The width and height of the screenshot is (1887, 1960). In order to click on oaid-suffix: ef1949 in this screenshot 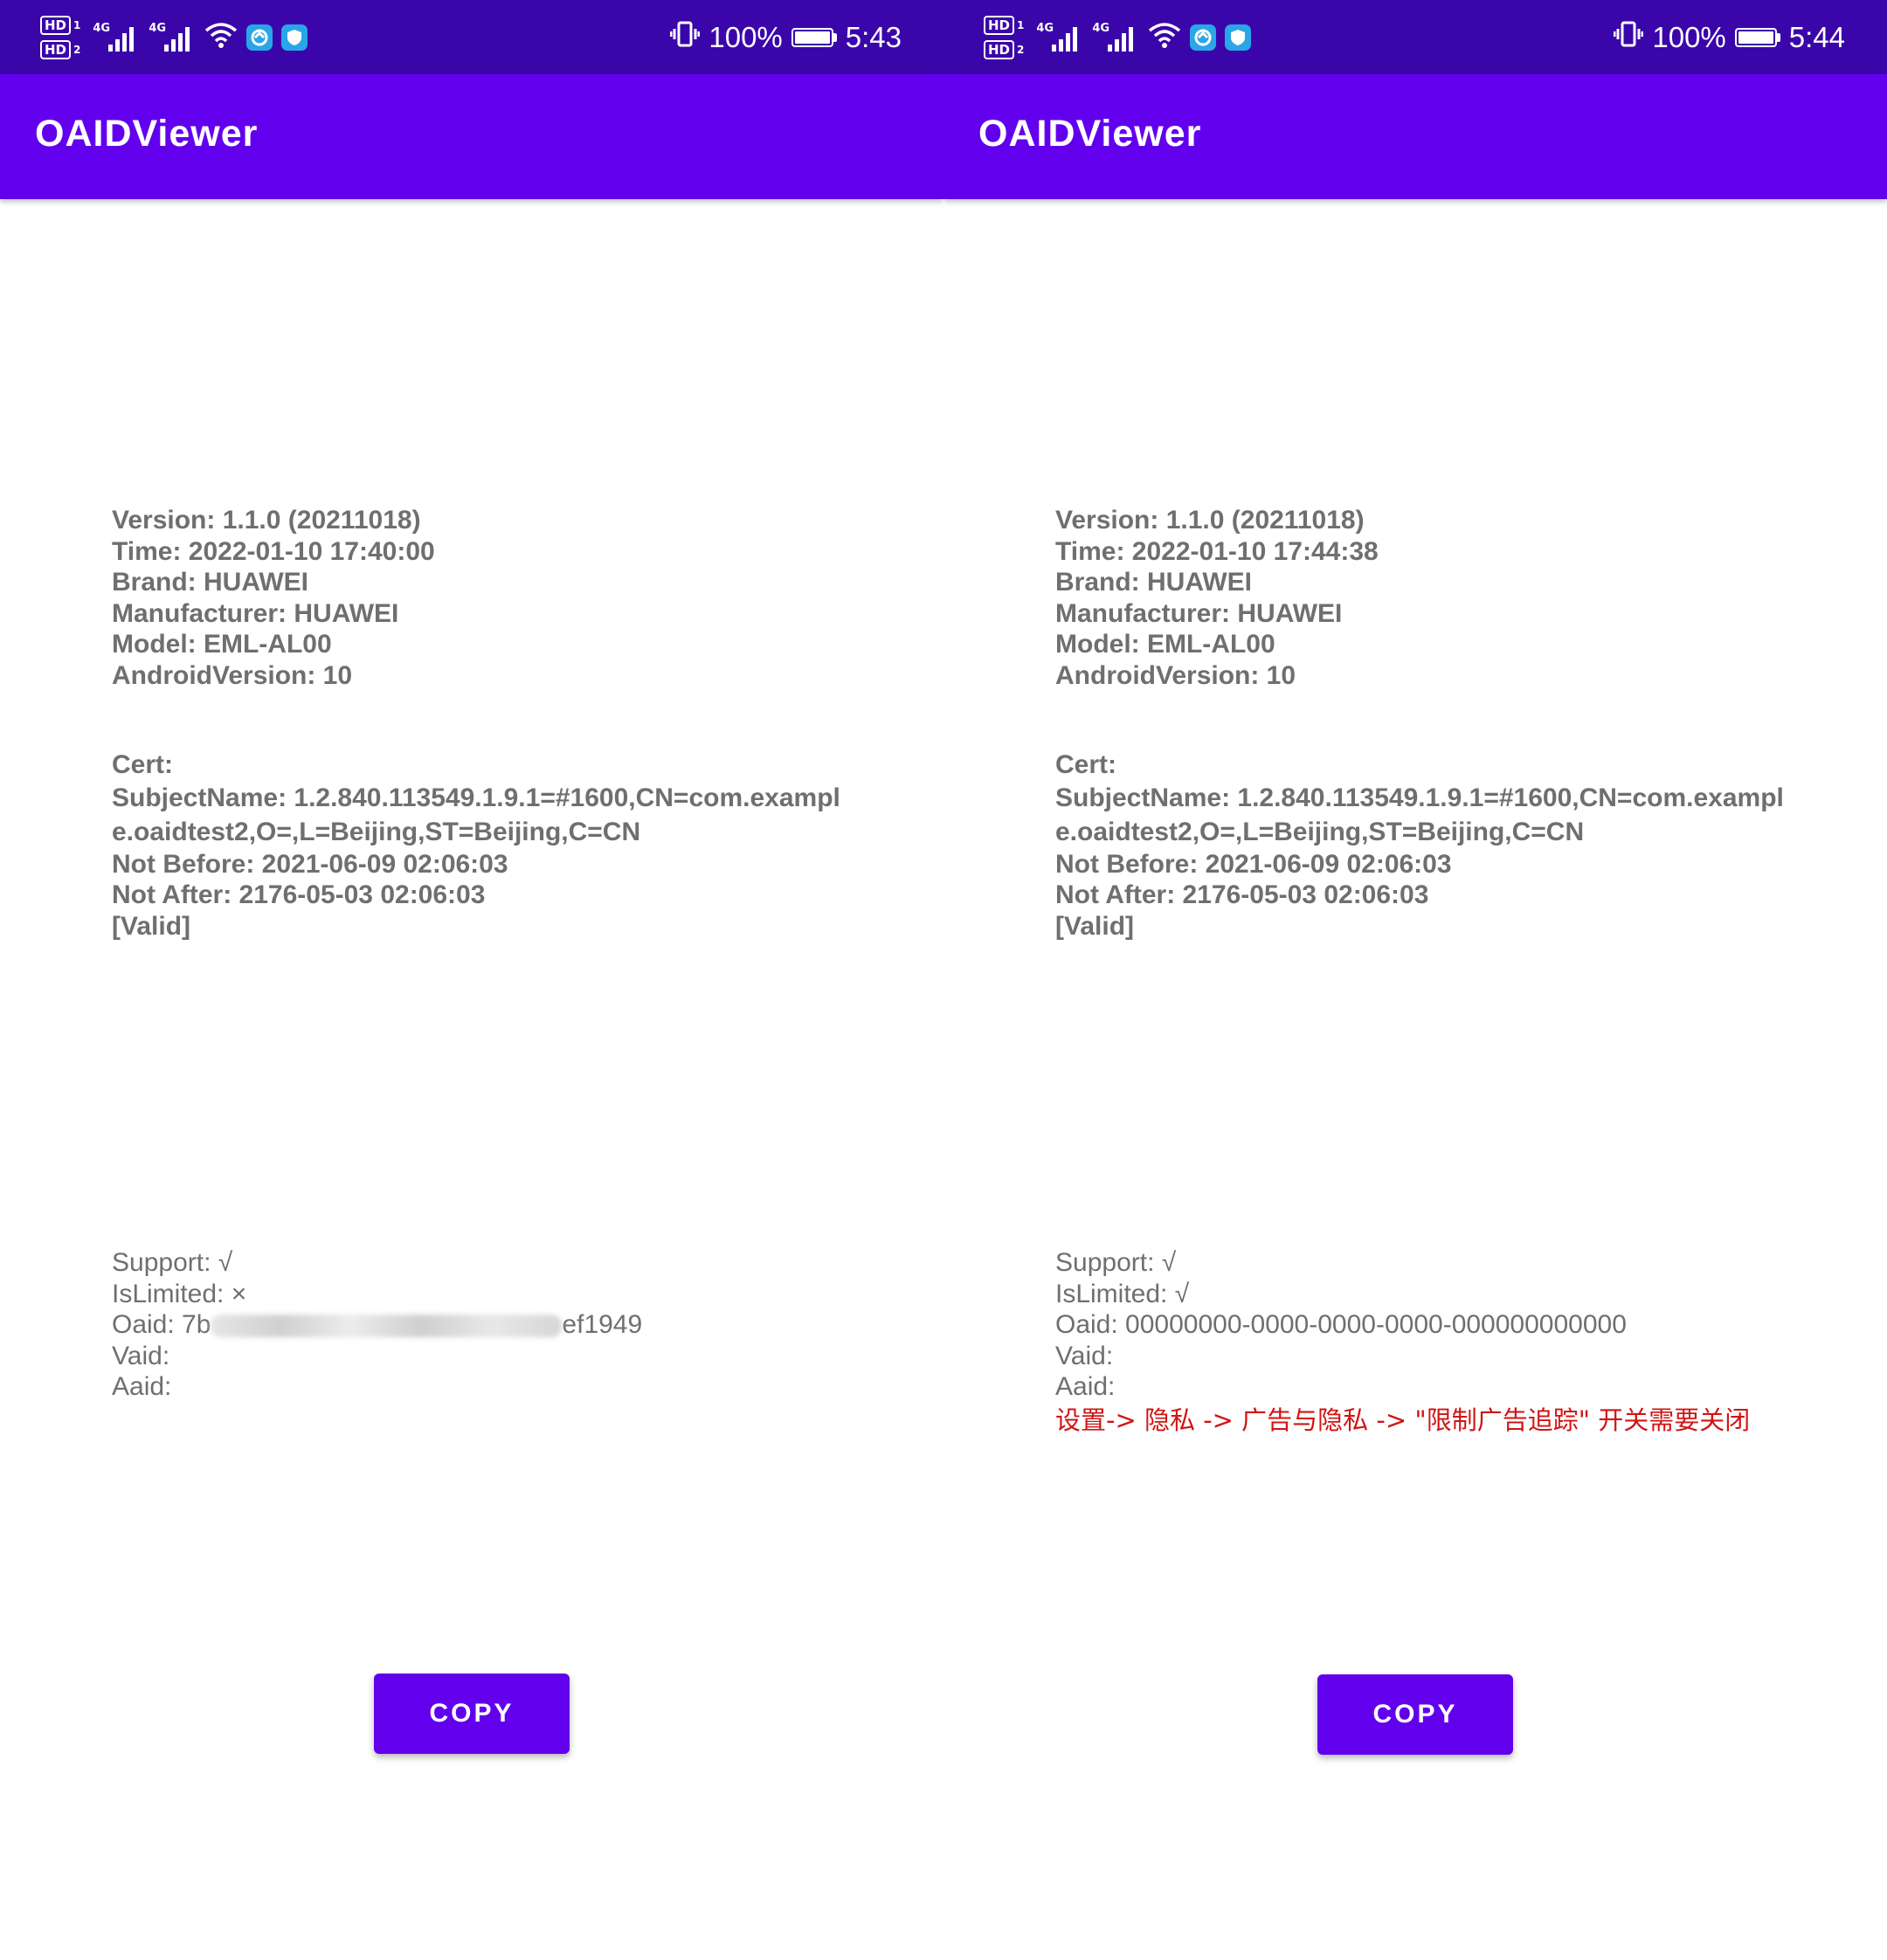, I will do `click(602, 1324)`.